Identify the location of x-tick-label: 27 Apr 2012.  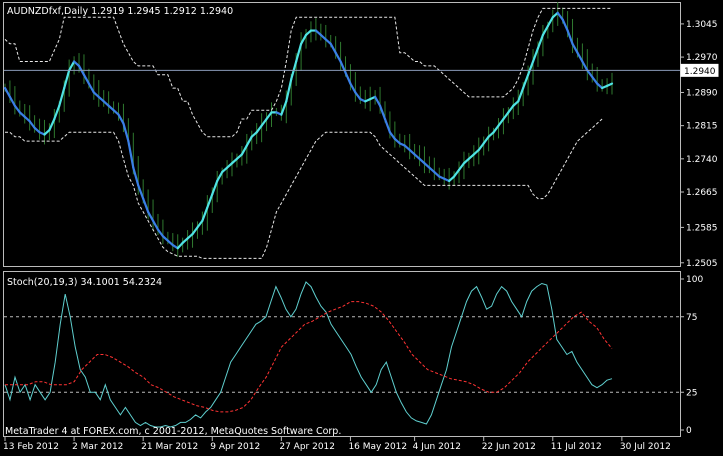
(307, 447).